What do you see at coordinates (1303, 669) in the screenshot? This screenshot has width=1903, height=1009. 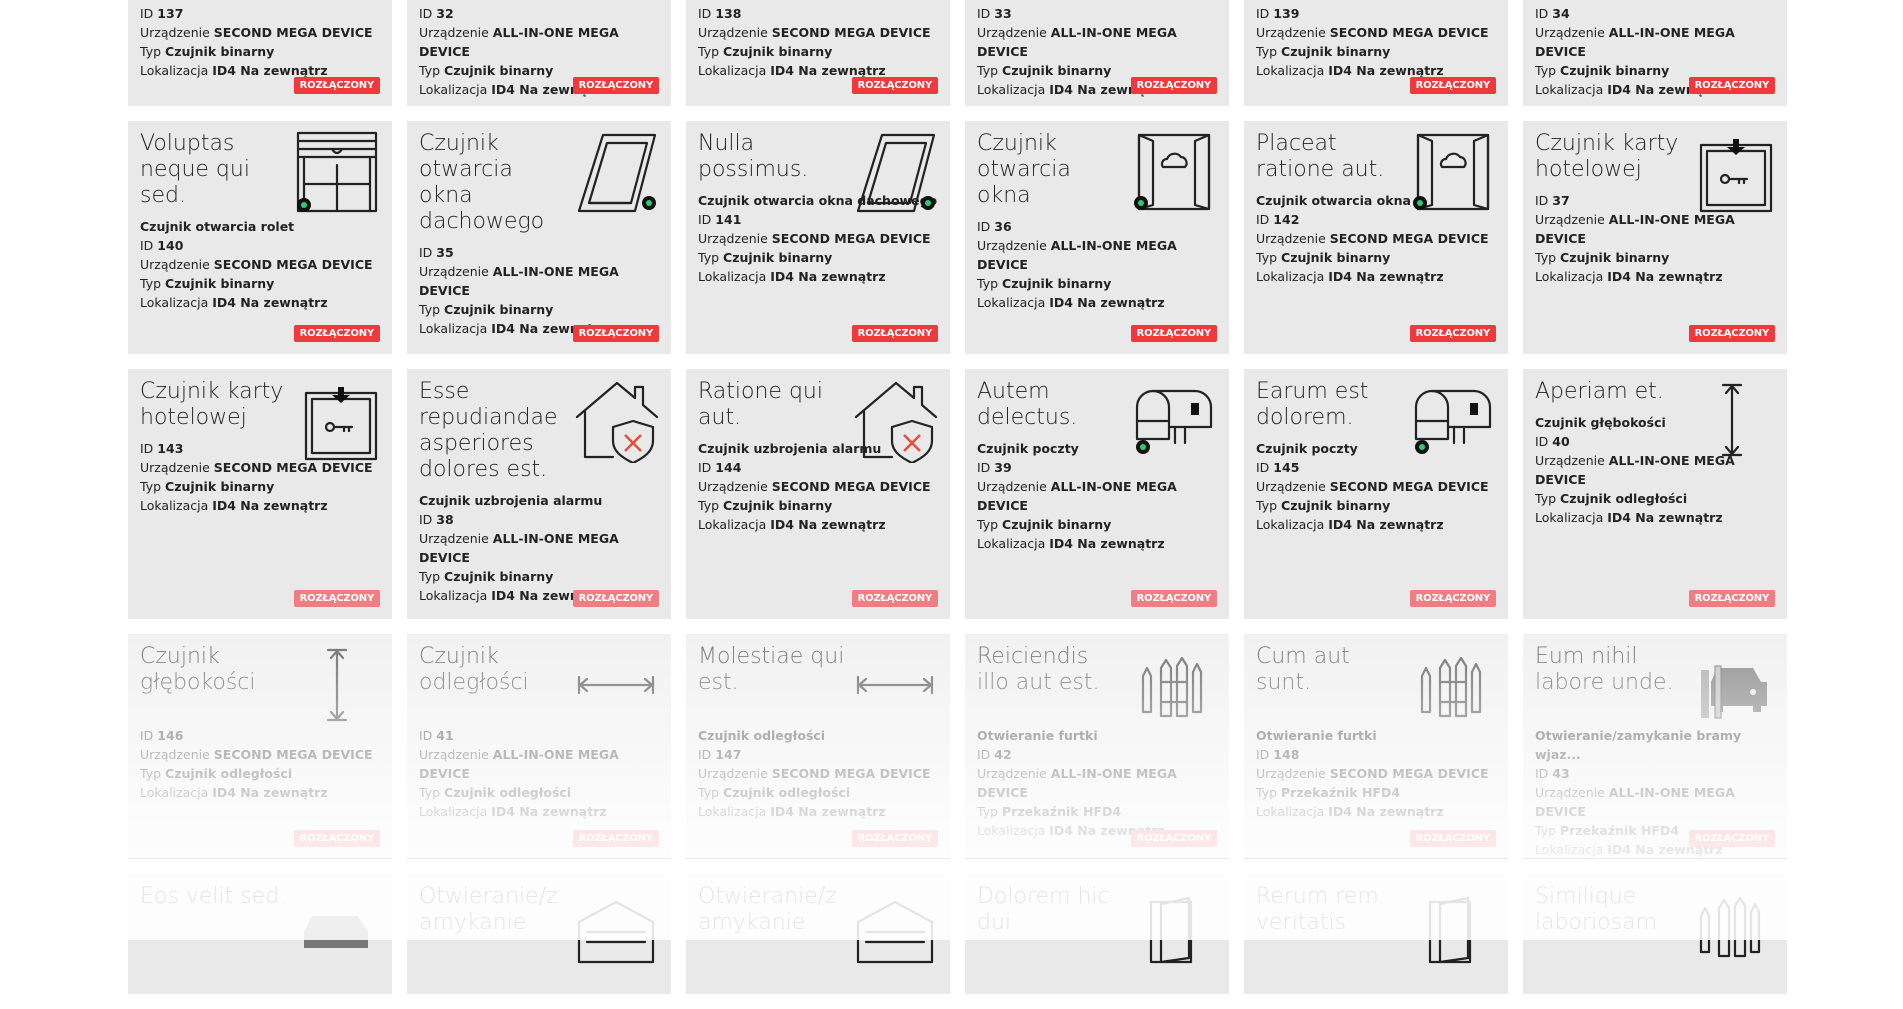 I see `device-title: Cum aut sunt.` at bounding box center [1303, 669].